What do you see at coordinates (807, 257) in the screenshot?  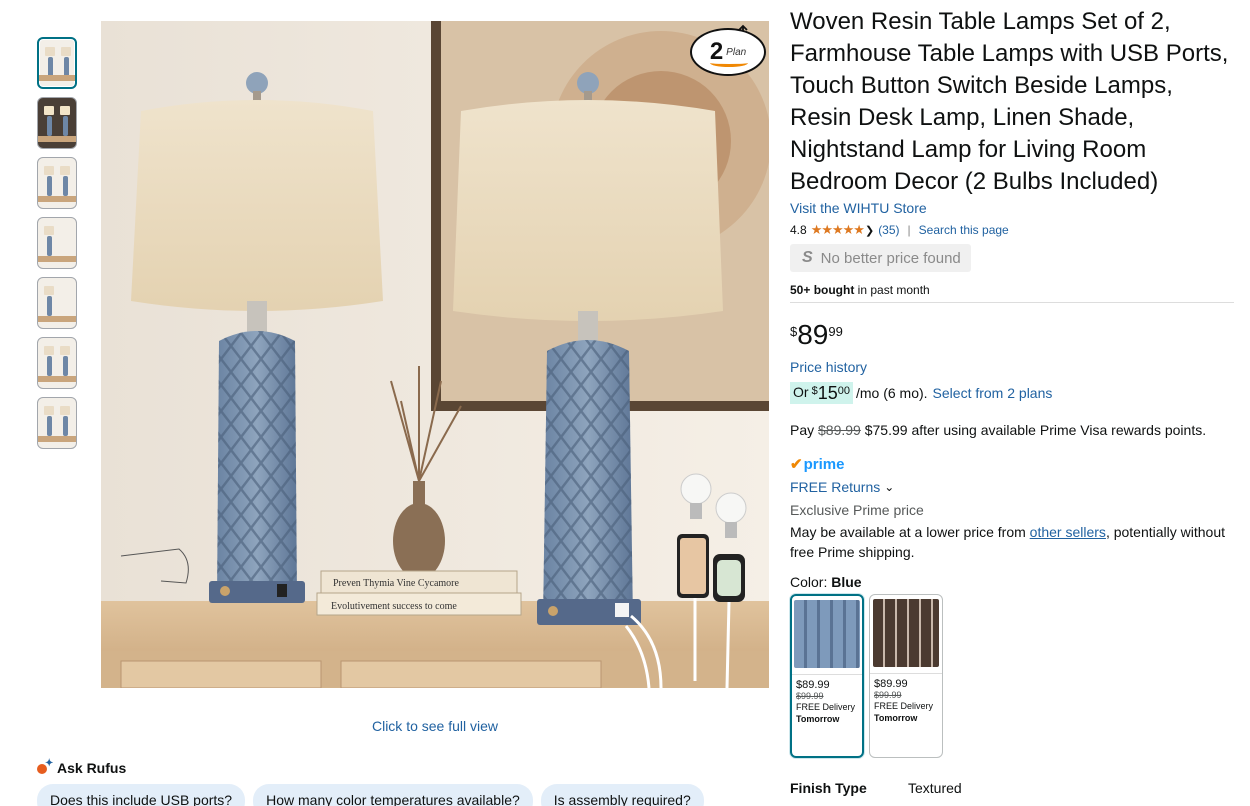 I see `price-extension-icon: S` at bounding box center [807, 257].